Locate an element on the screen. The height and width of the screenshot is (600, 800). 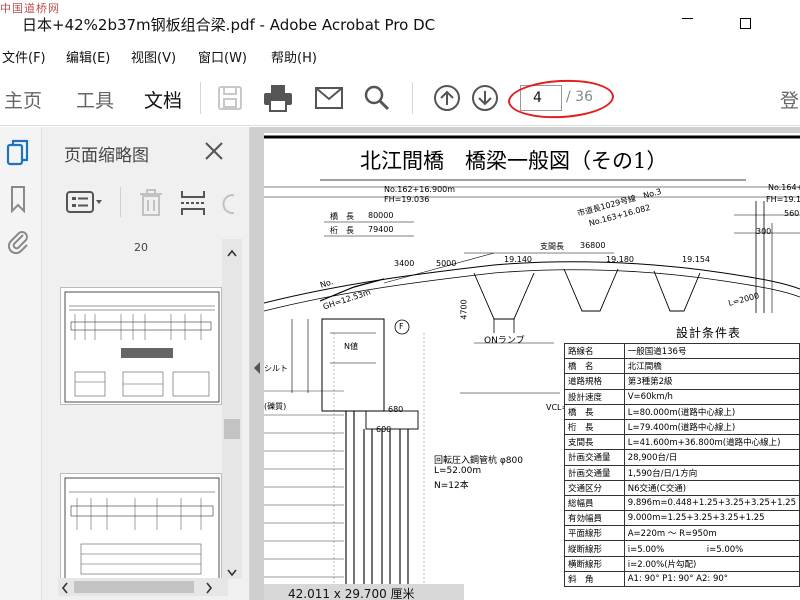
table-row: 路線名 一般国道136号 is located at coordinates (682, 351).